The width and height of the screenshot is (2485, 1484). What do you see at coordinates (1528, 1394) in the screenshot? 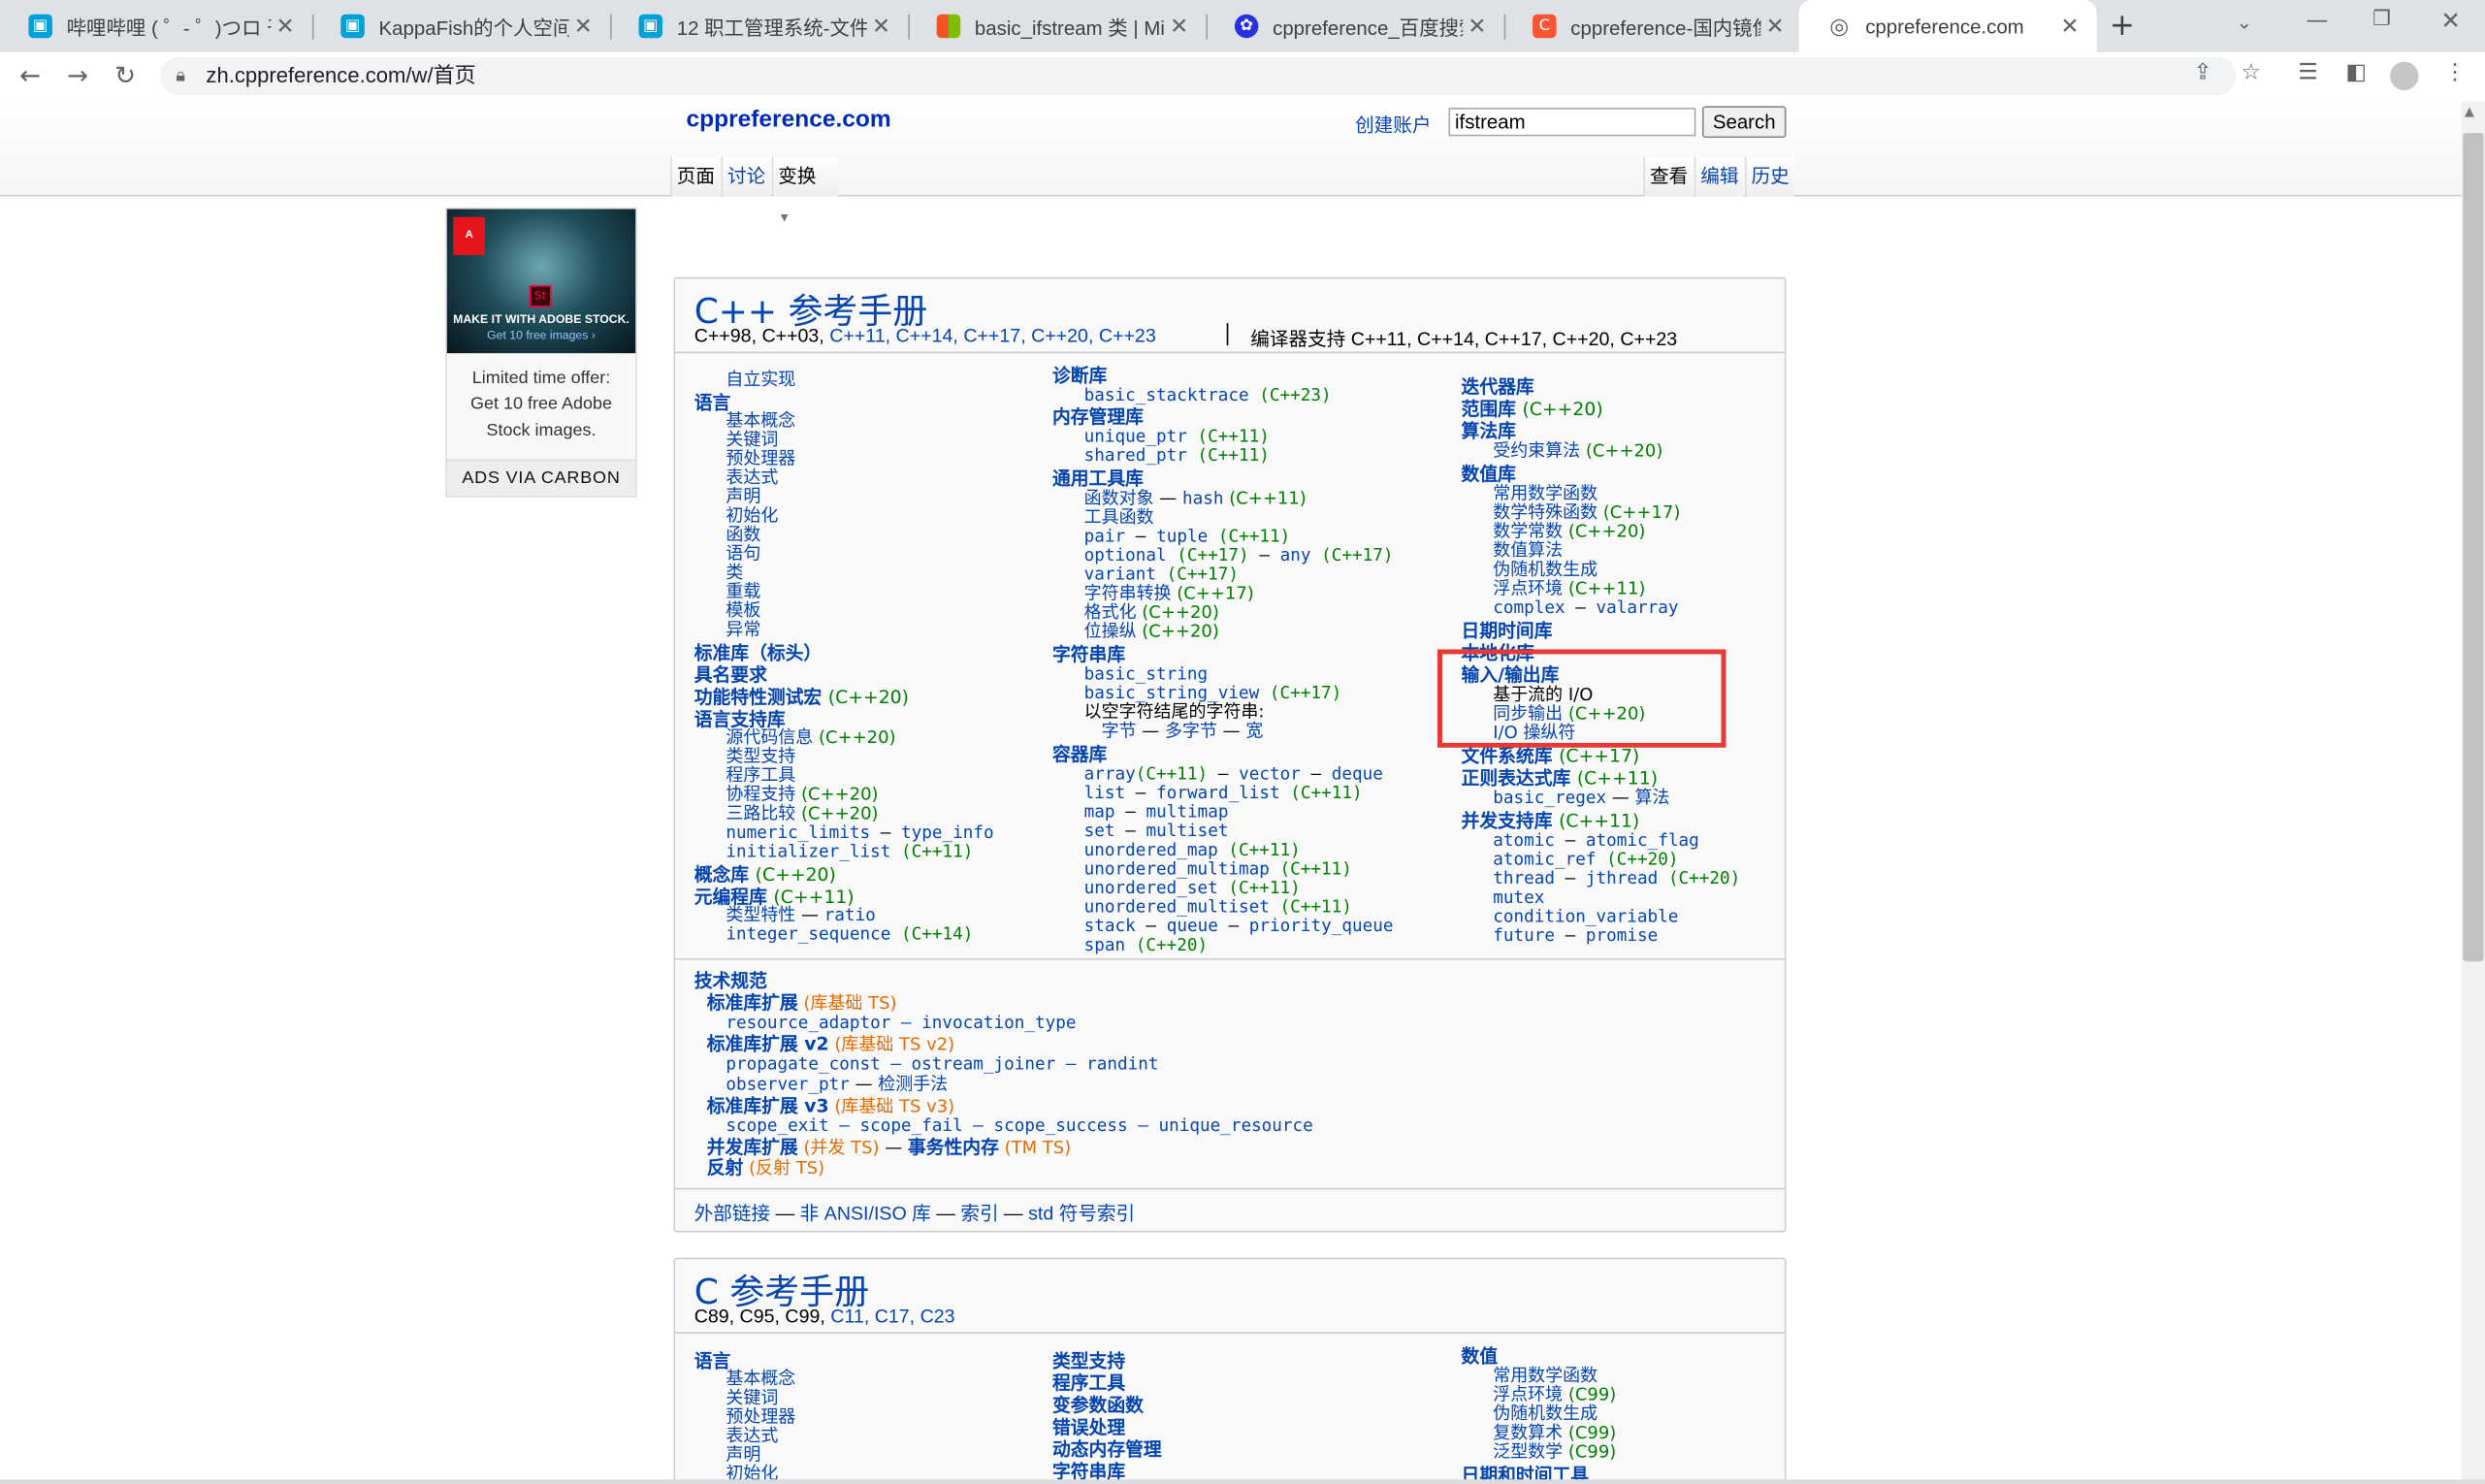
I see `link-c-fenv: 浮点环境` at bounding box center [1528, 1394].